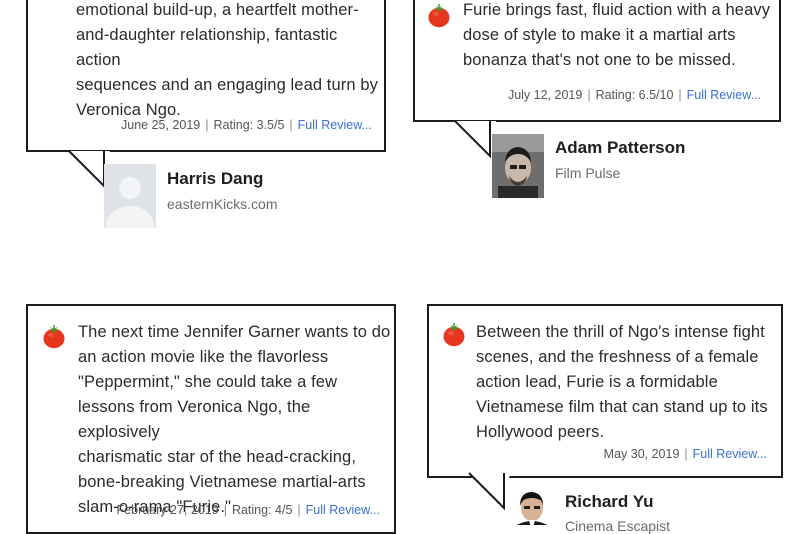 Image resolution: width=800 pixels, height=534 pixels. Describe the element at coordinates (249, 125) in the screenshot. I see `review-rating: Rating: 3.5/5` at that location.